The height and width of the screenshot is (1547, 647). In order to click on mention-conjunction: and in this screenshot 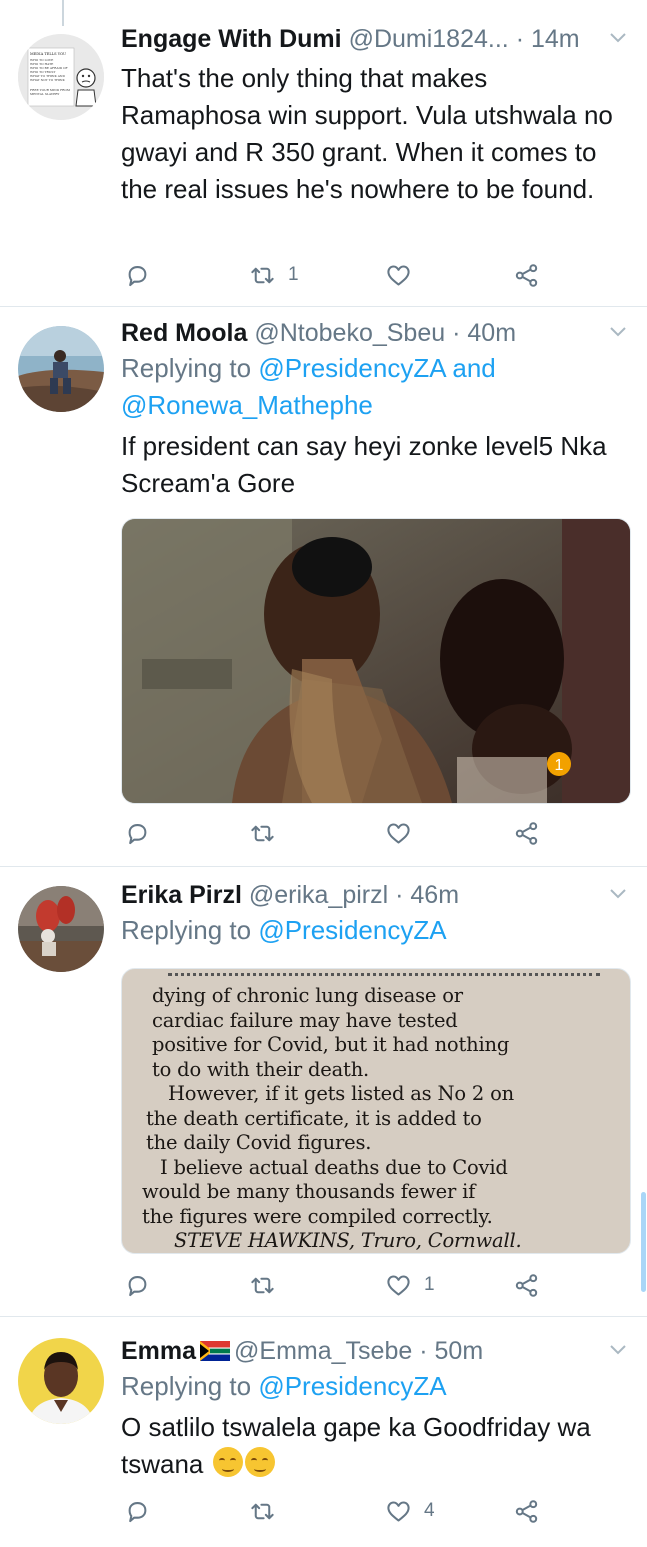, I will do `click(474, 368)`.